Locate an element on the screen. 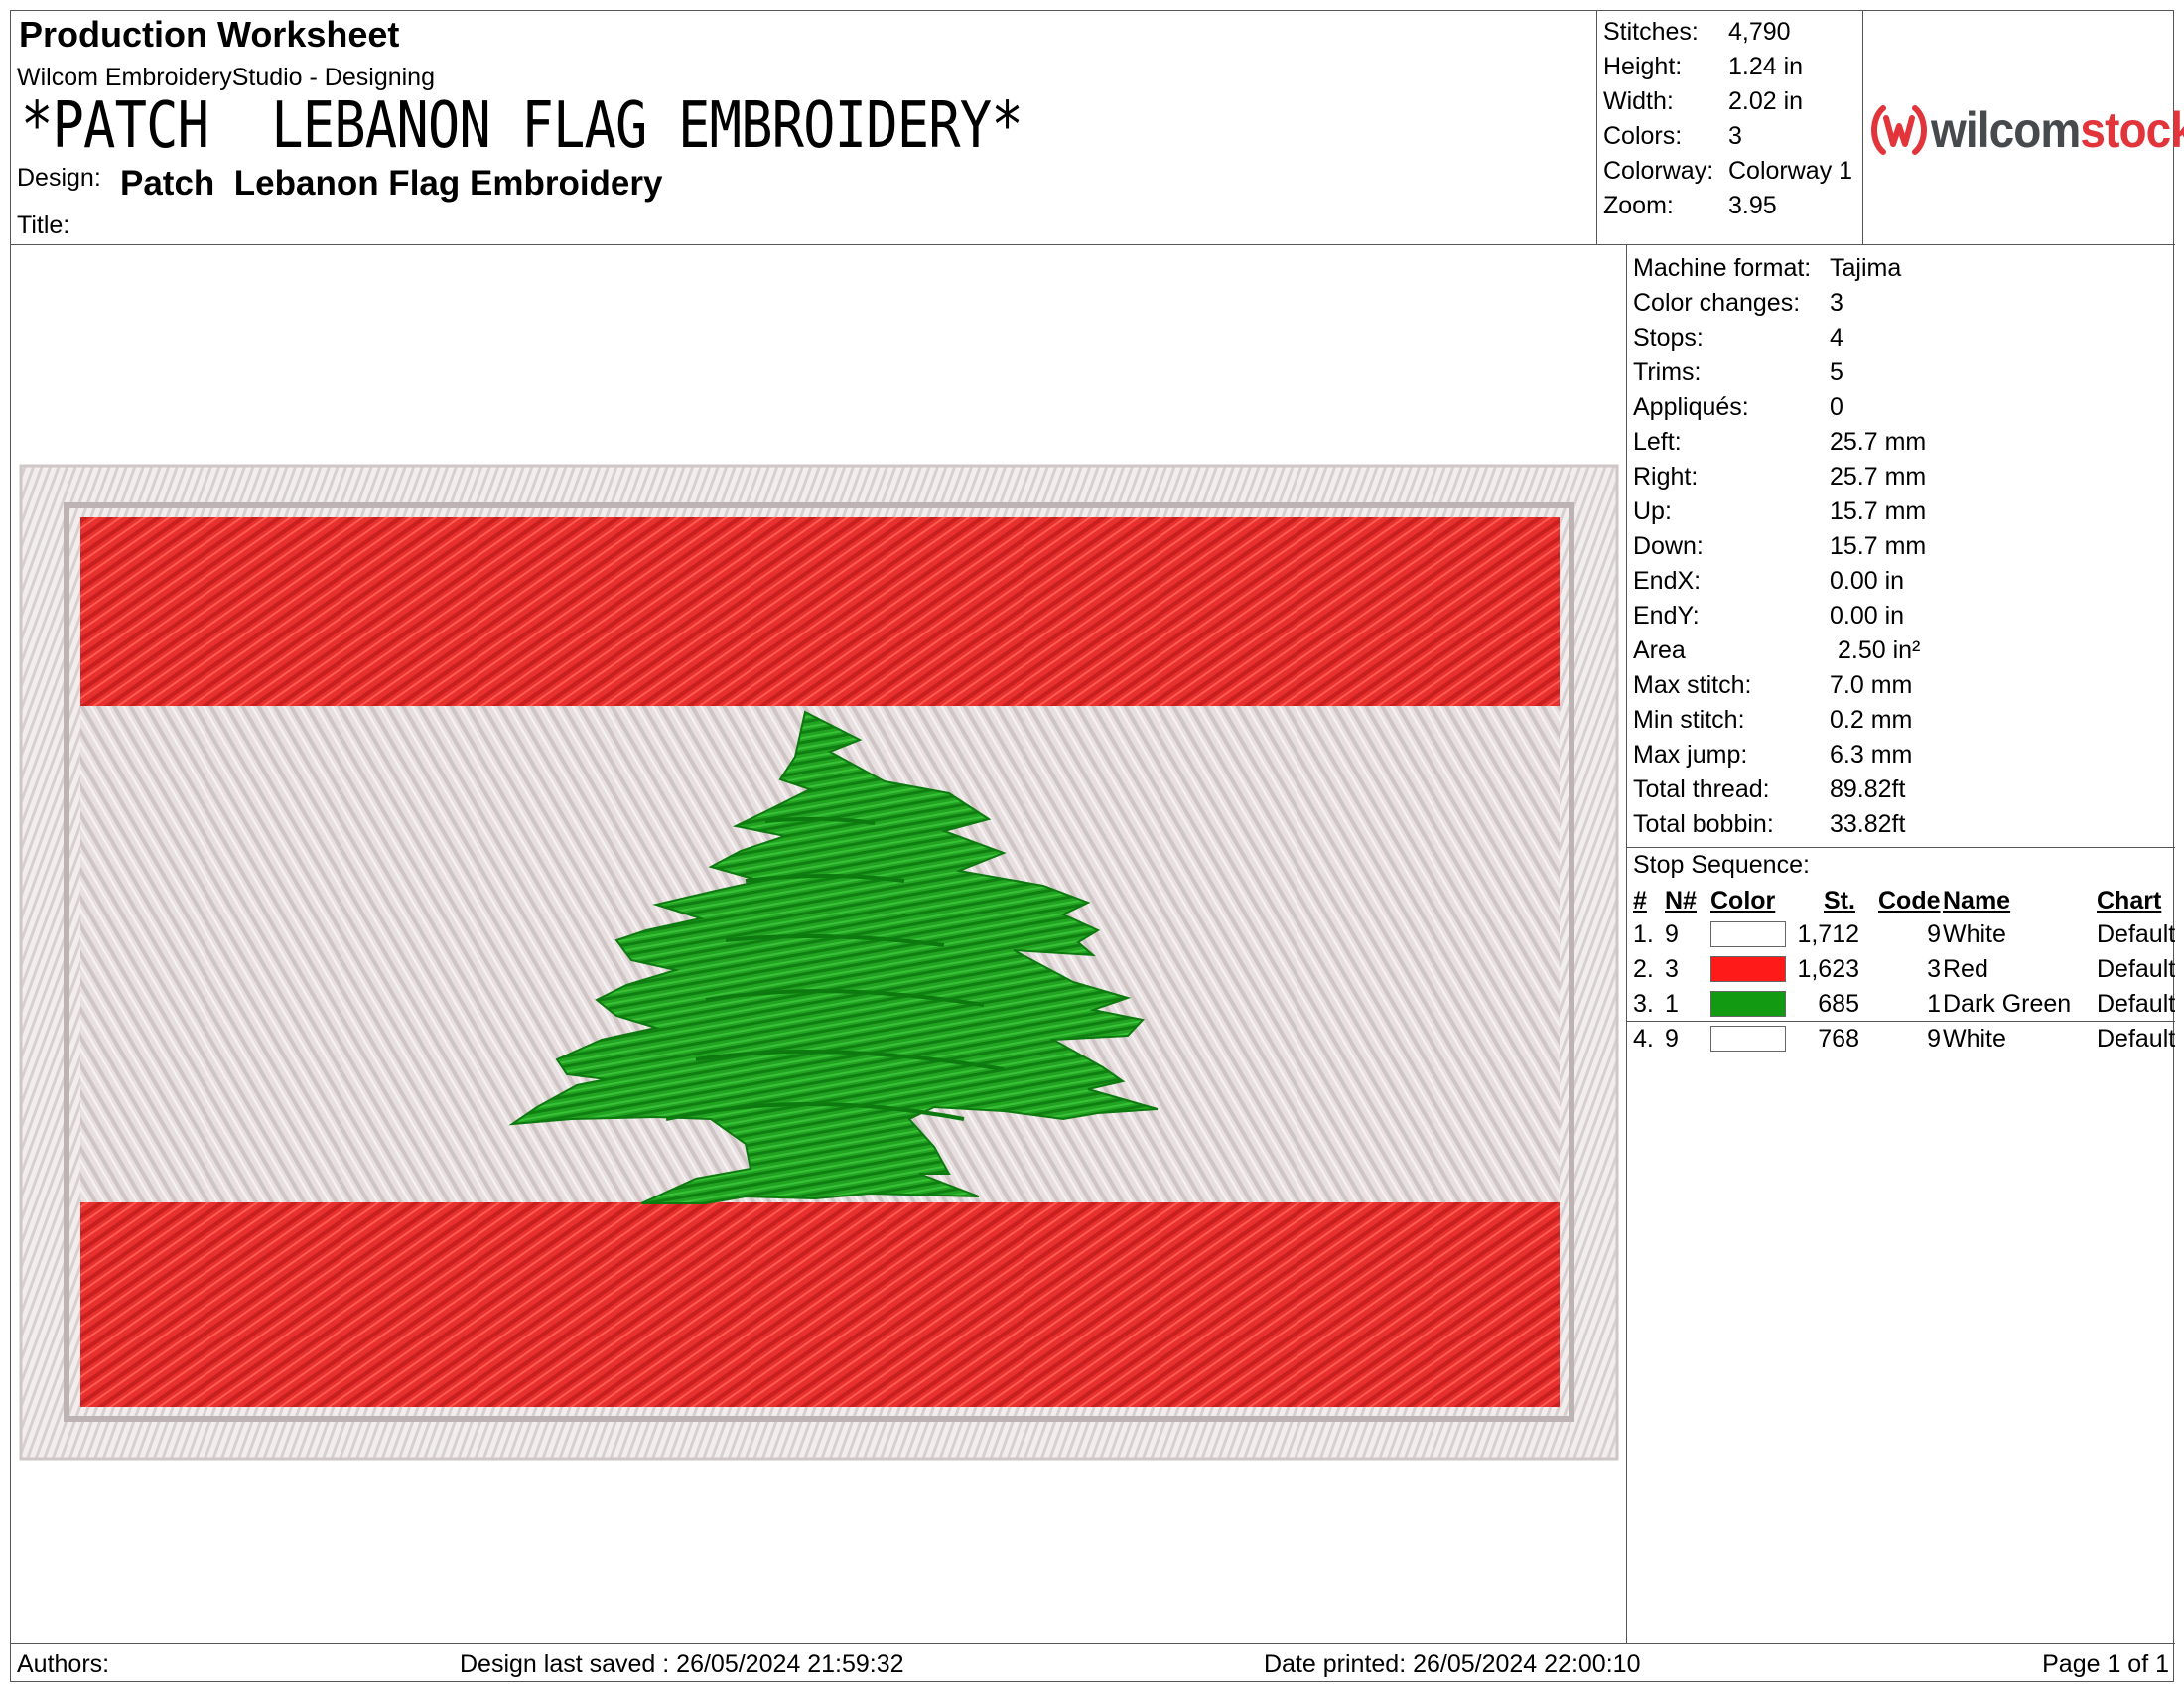 Image resolution: width=2184 pixels, height=1688 pixels. design-label: Design: is located at coordinates (59, 178).